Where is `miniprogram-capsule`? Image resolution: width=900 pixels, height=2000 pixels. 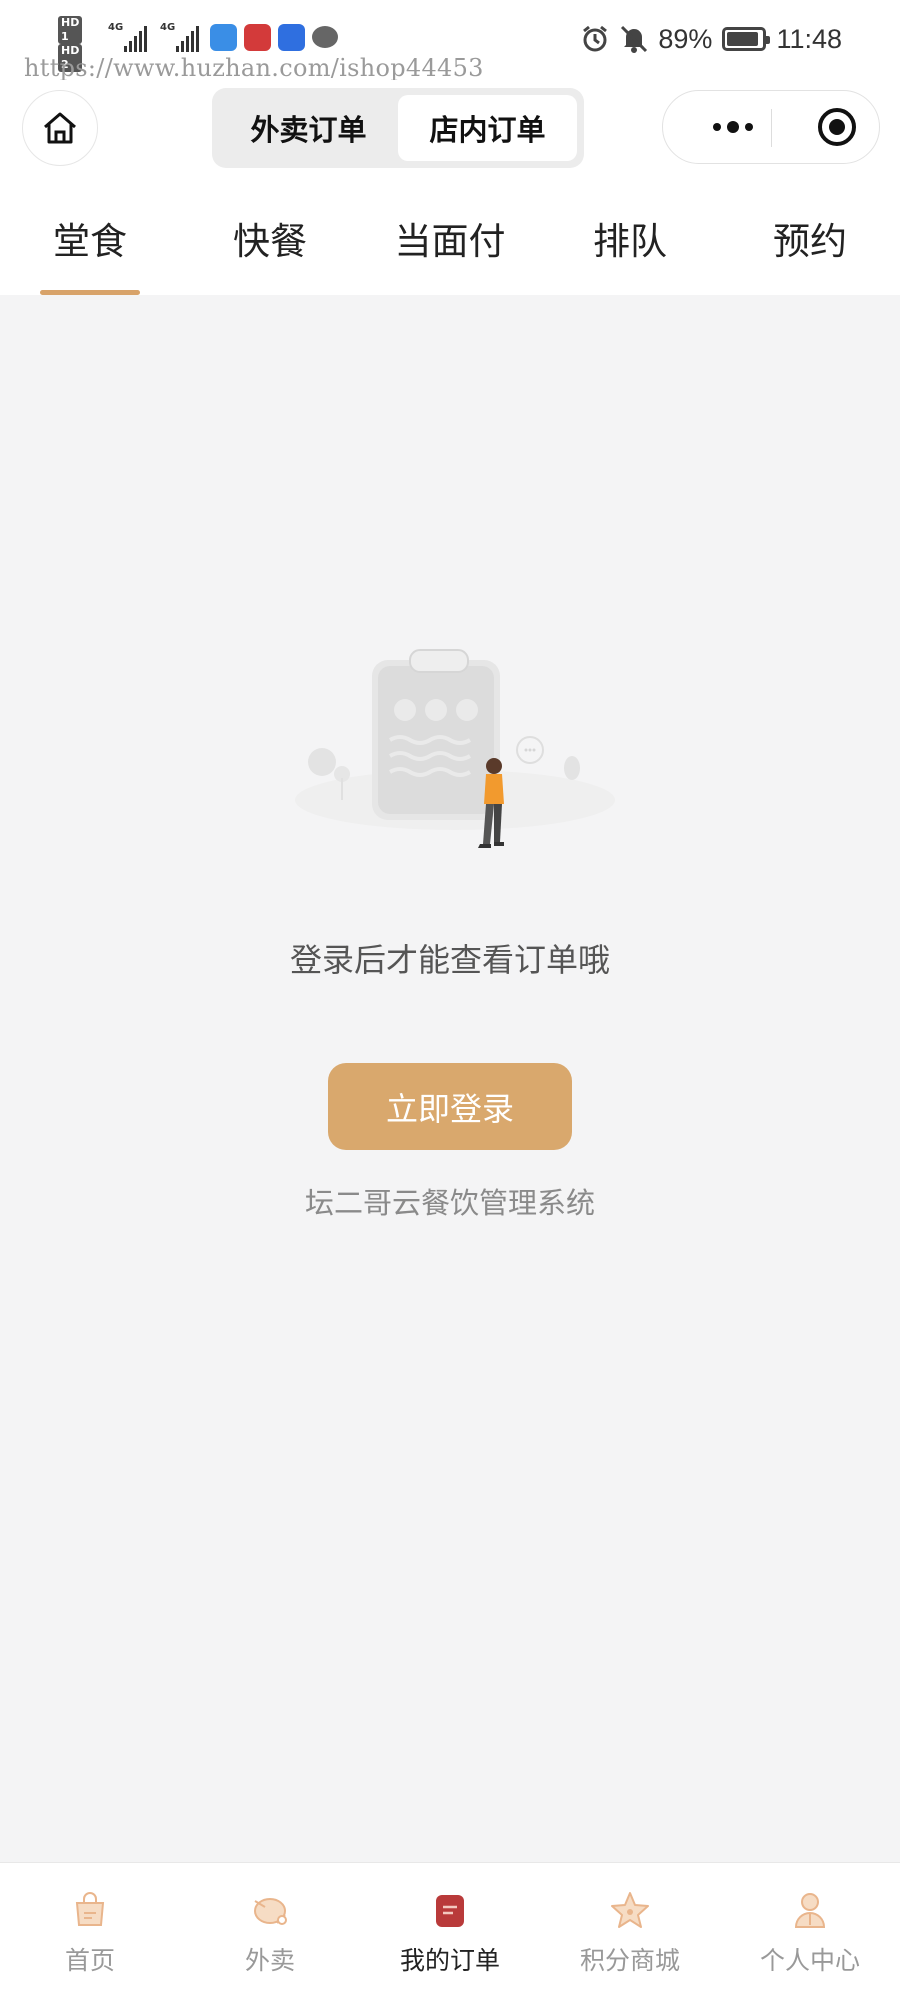 miniprogram-capsule is located at coordinates (771, 127).